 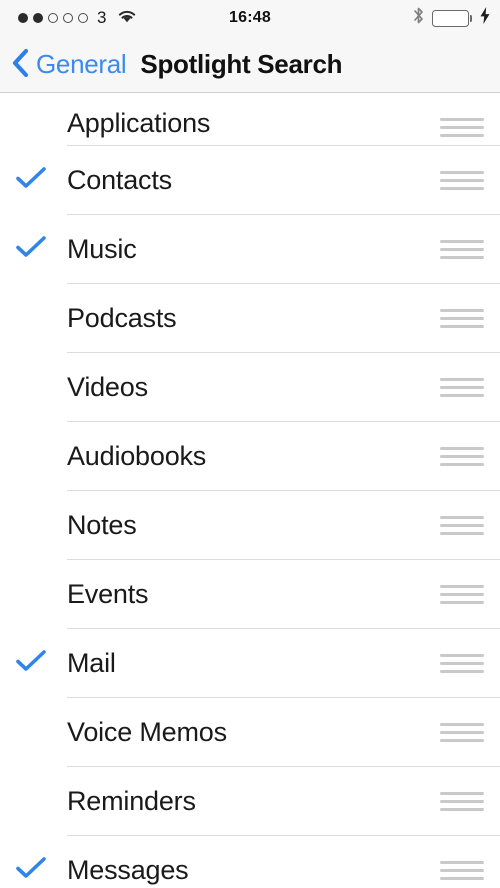 What do you see at coordinates (139, 123) in the screenshot?
I see `list-item-label: Applications` at bounding box center [139, 123].